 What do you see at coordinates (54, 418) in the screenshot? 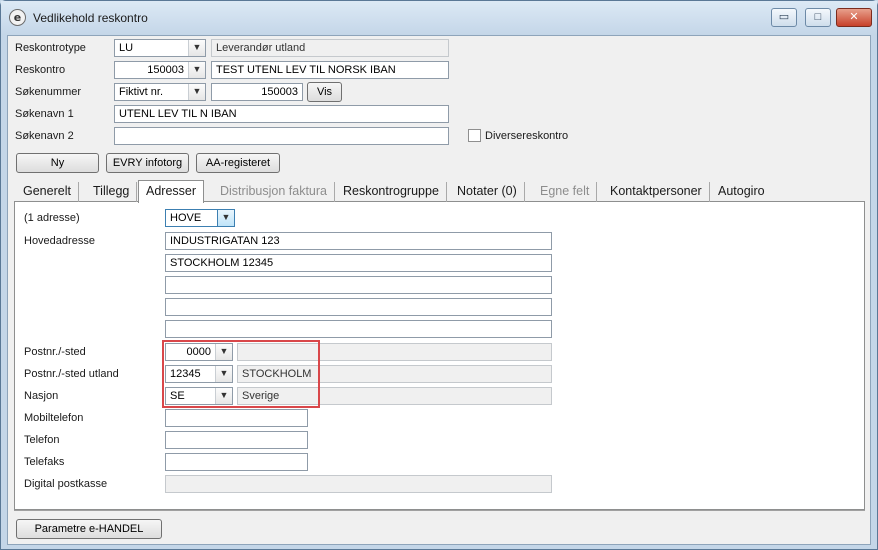
I see `mobiltelefon-label: Mobiltelefon` at bounding box center [54, 418].